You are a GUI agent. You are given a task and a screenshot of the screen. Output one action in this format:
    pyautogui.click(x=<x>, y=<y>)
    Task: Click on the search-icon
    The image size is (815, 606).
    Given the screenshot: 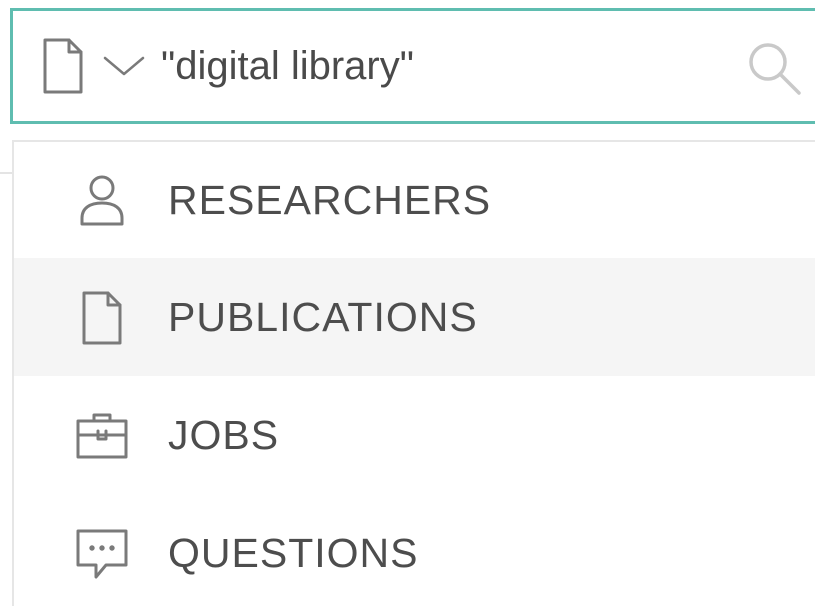 What is the action you would take?
    pyautogui.click(x=774, y=68)
    